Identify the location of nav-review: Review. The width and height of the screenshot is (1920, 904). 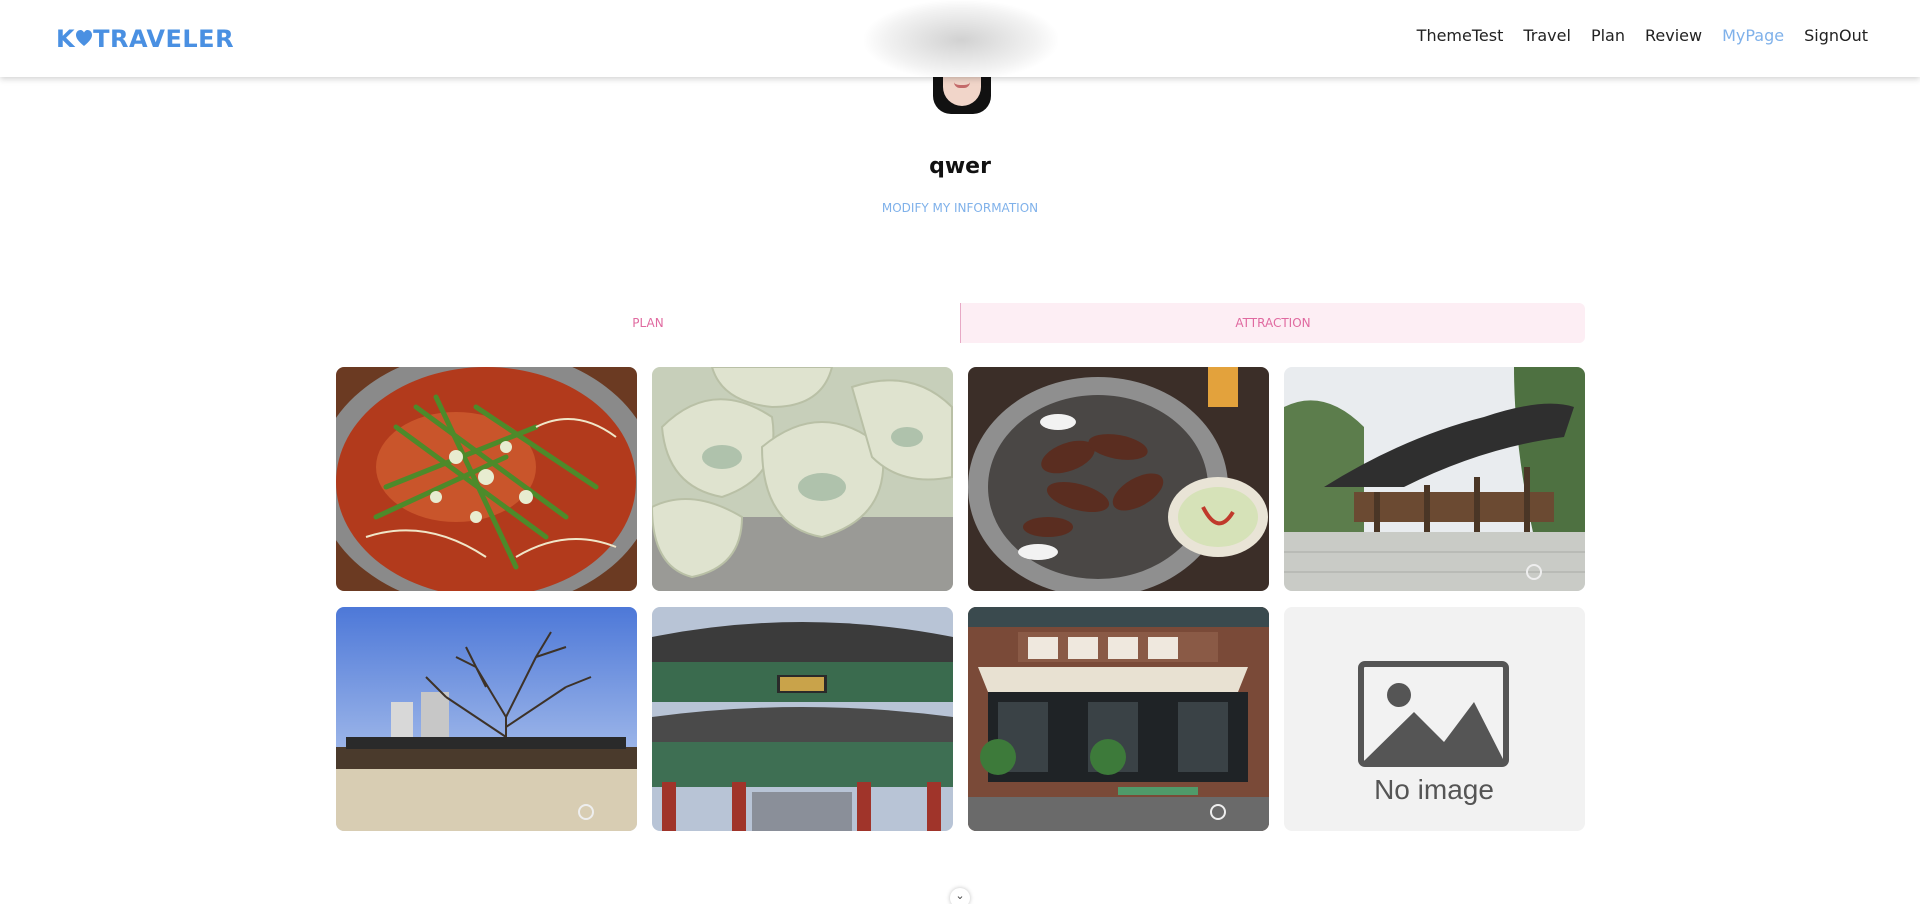
(1673, 35).